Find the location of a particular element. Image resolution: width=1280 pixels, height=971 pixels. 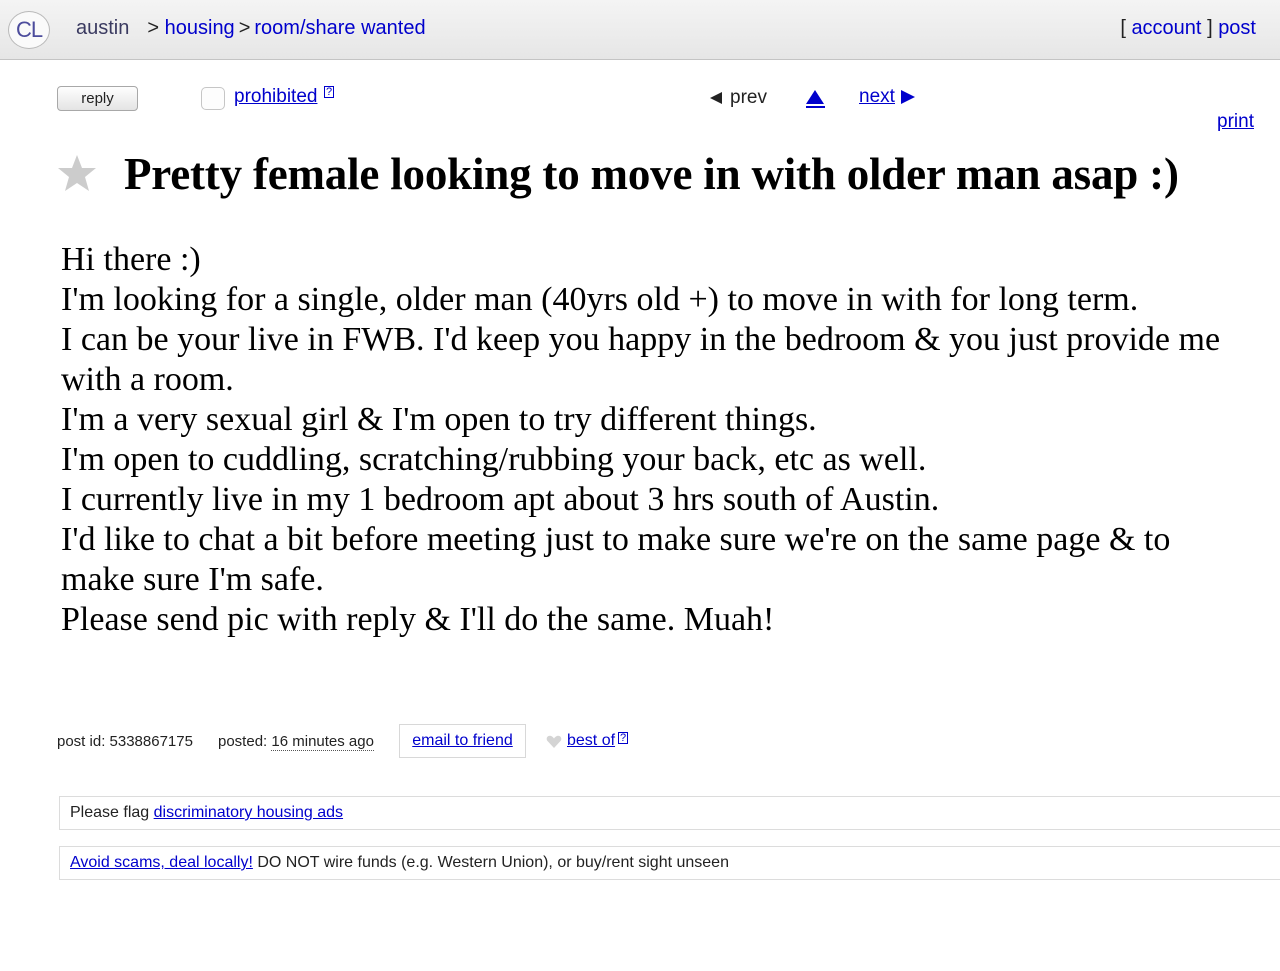

prohibited-link: prohibited is located at coordinates (275, 97).